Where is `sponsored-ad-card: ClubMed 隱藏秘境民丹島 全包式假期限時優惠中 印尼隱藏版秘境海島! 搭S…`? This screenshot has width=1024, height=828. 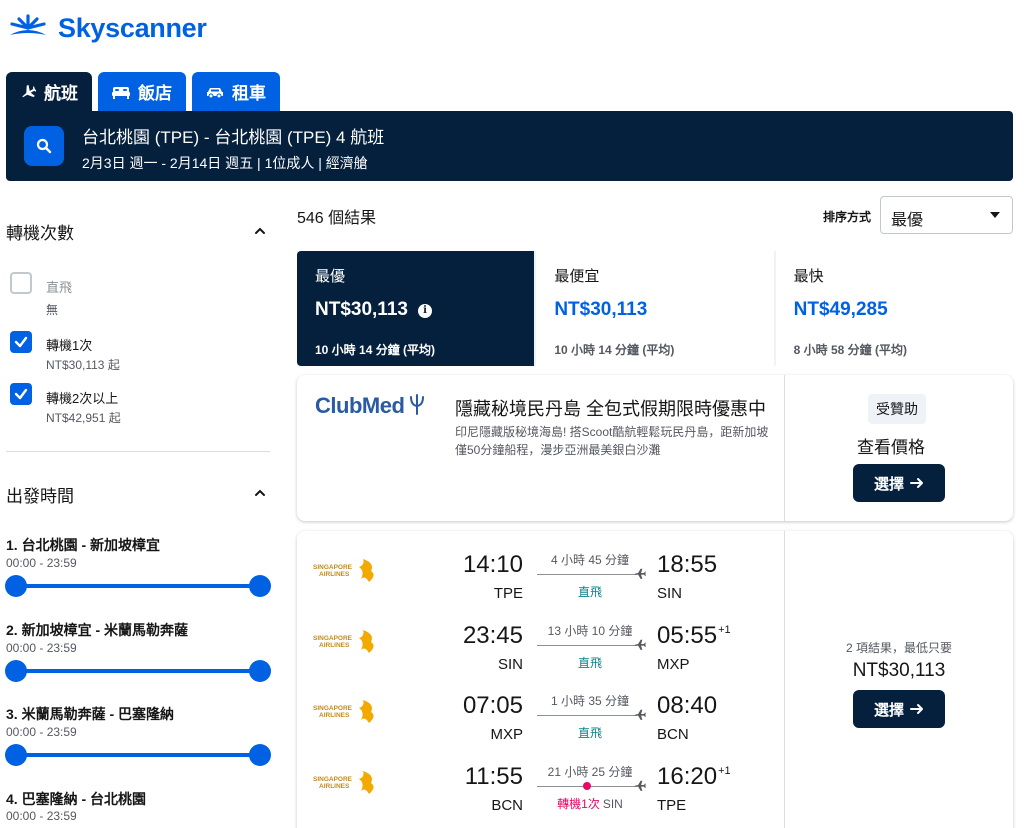 sponsored-ad-card: ClubMed 隱藏秘境民丹島 全包式假期限時優惠中 印尼隱藏版秘境海島! 搭S… is located at coordinates (655, 448).